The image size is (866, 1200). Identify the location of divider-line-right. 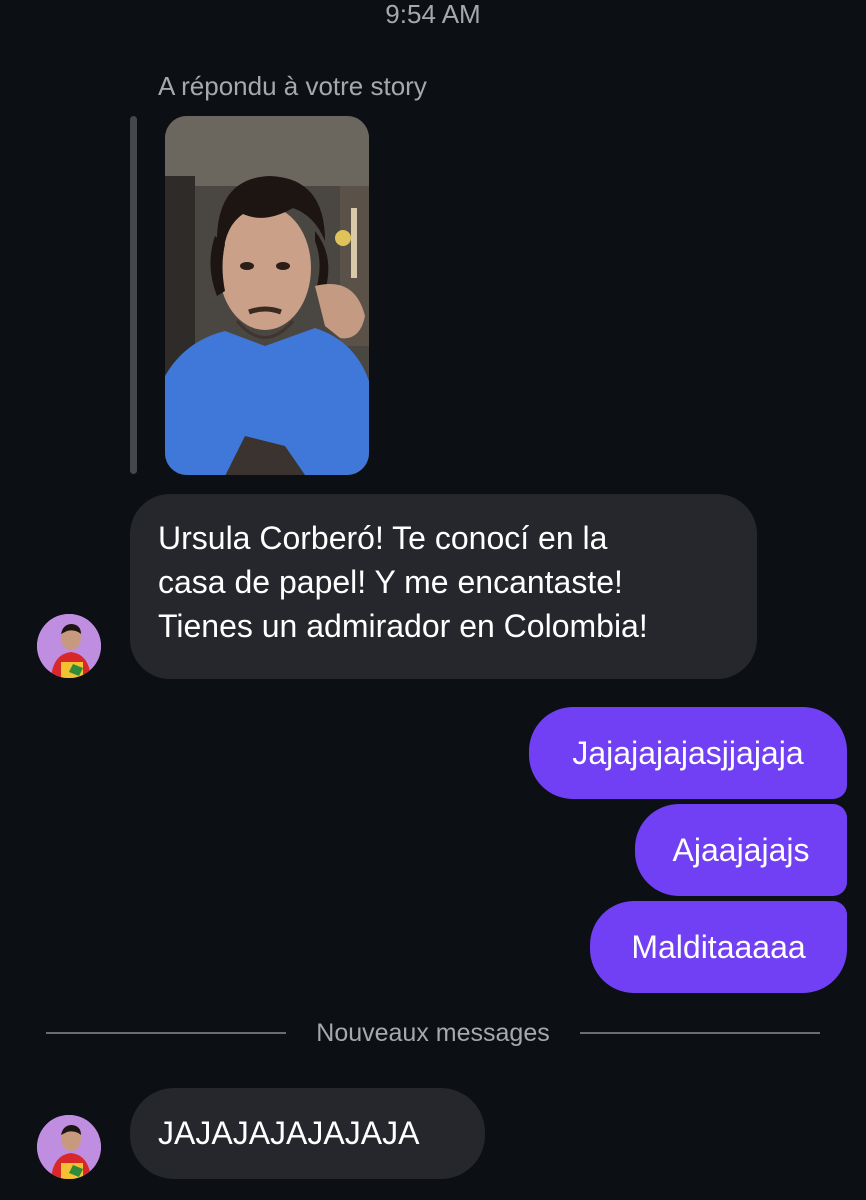
(700, 1033).